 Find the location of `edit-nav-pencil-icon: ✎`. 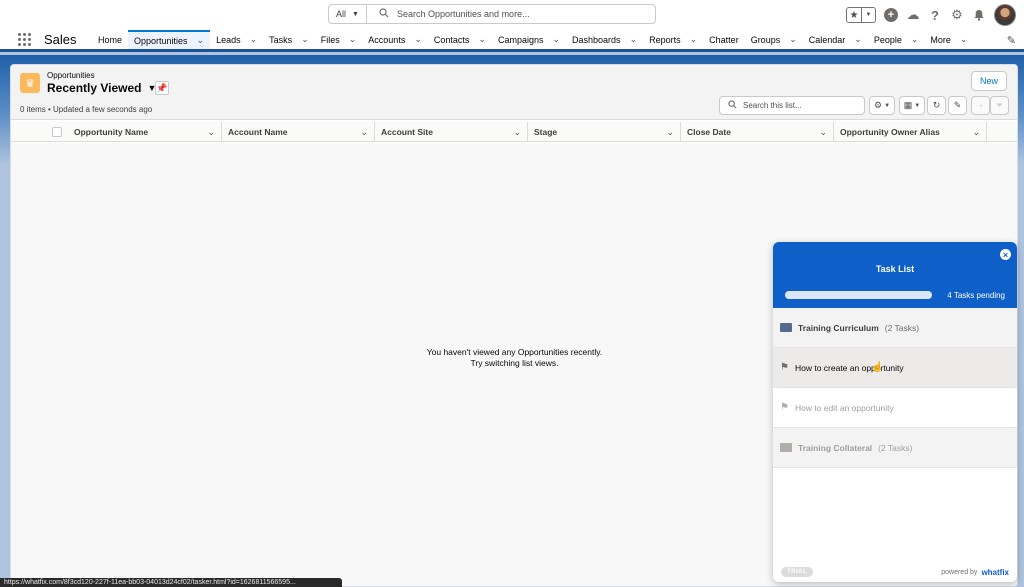

edit-nav-pencil-icon: ✎ is located at coordinates (1011, 40).